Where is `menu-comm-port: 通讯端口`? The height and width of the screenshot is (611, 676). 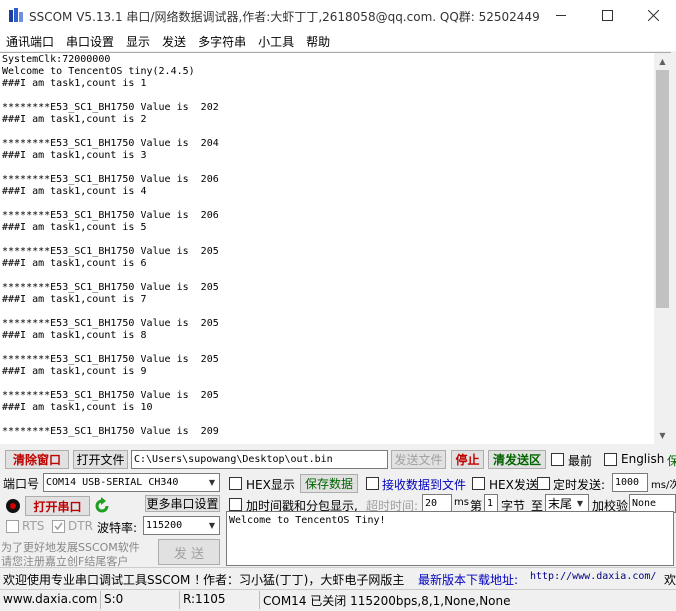 menu-comm-port: 通讯端口 is located at coordinates (27, 41).